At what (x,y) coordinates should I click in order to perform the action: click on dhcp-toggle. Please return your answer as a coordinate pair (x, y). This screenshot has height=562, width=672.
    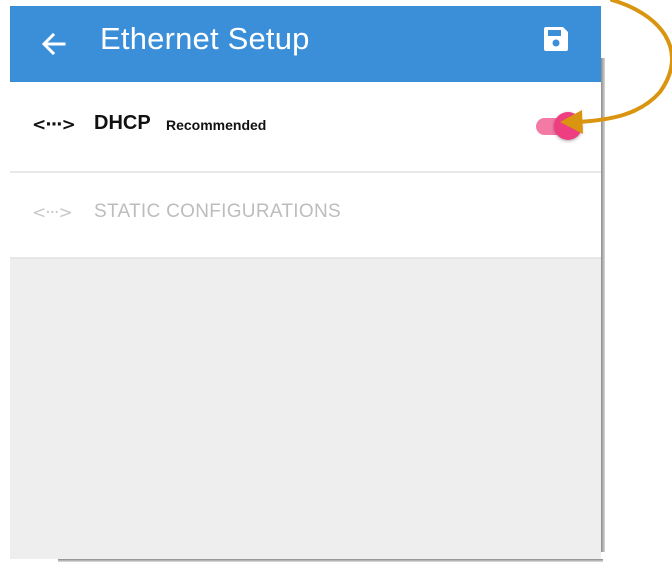
    Looking at the image, I should click on (559, 126).